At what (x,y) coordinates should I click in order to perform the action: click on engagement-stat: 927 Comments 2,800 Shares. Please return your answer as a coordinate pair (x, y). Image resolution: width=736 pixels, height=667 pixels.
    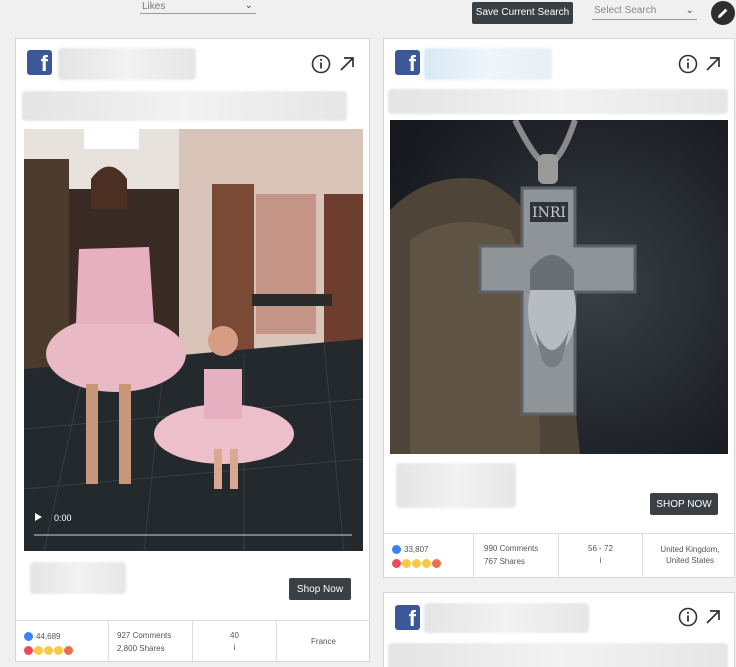
    Looking at the image, I should click on (151, 641).